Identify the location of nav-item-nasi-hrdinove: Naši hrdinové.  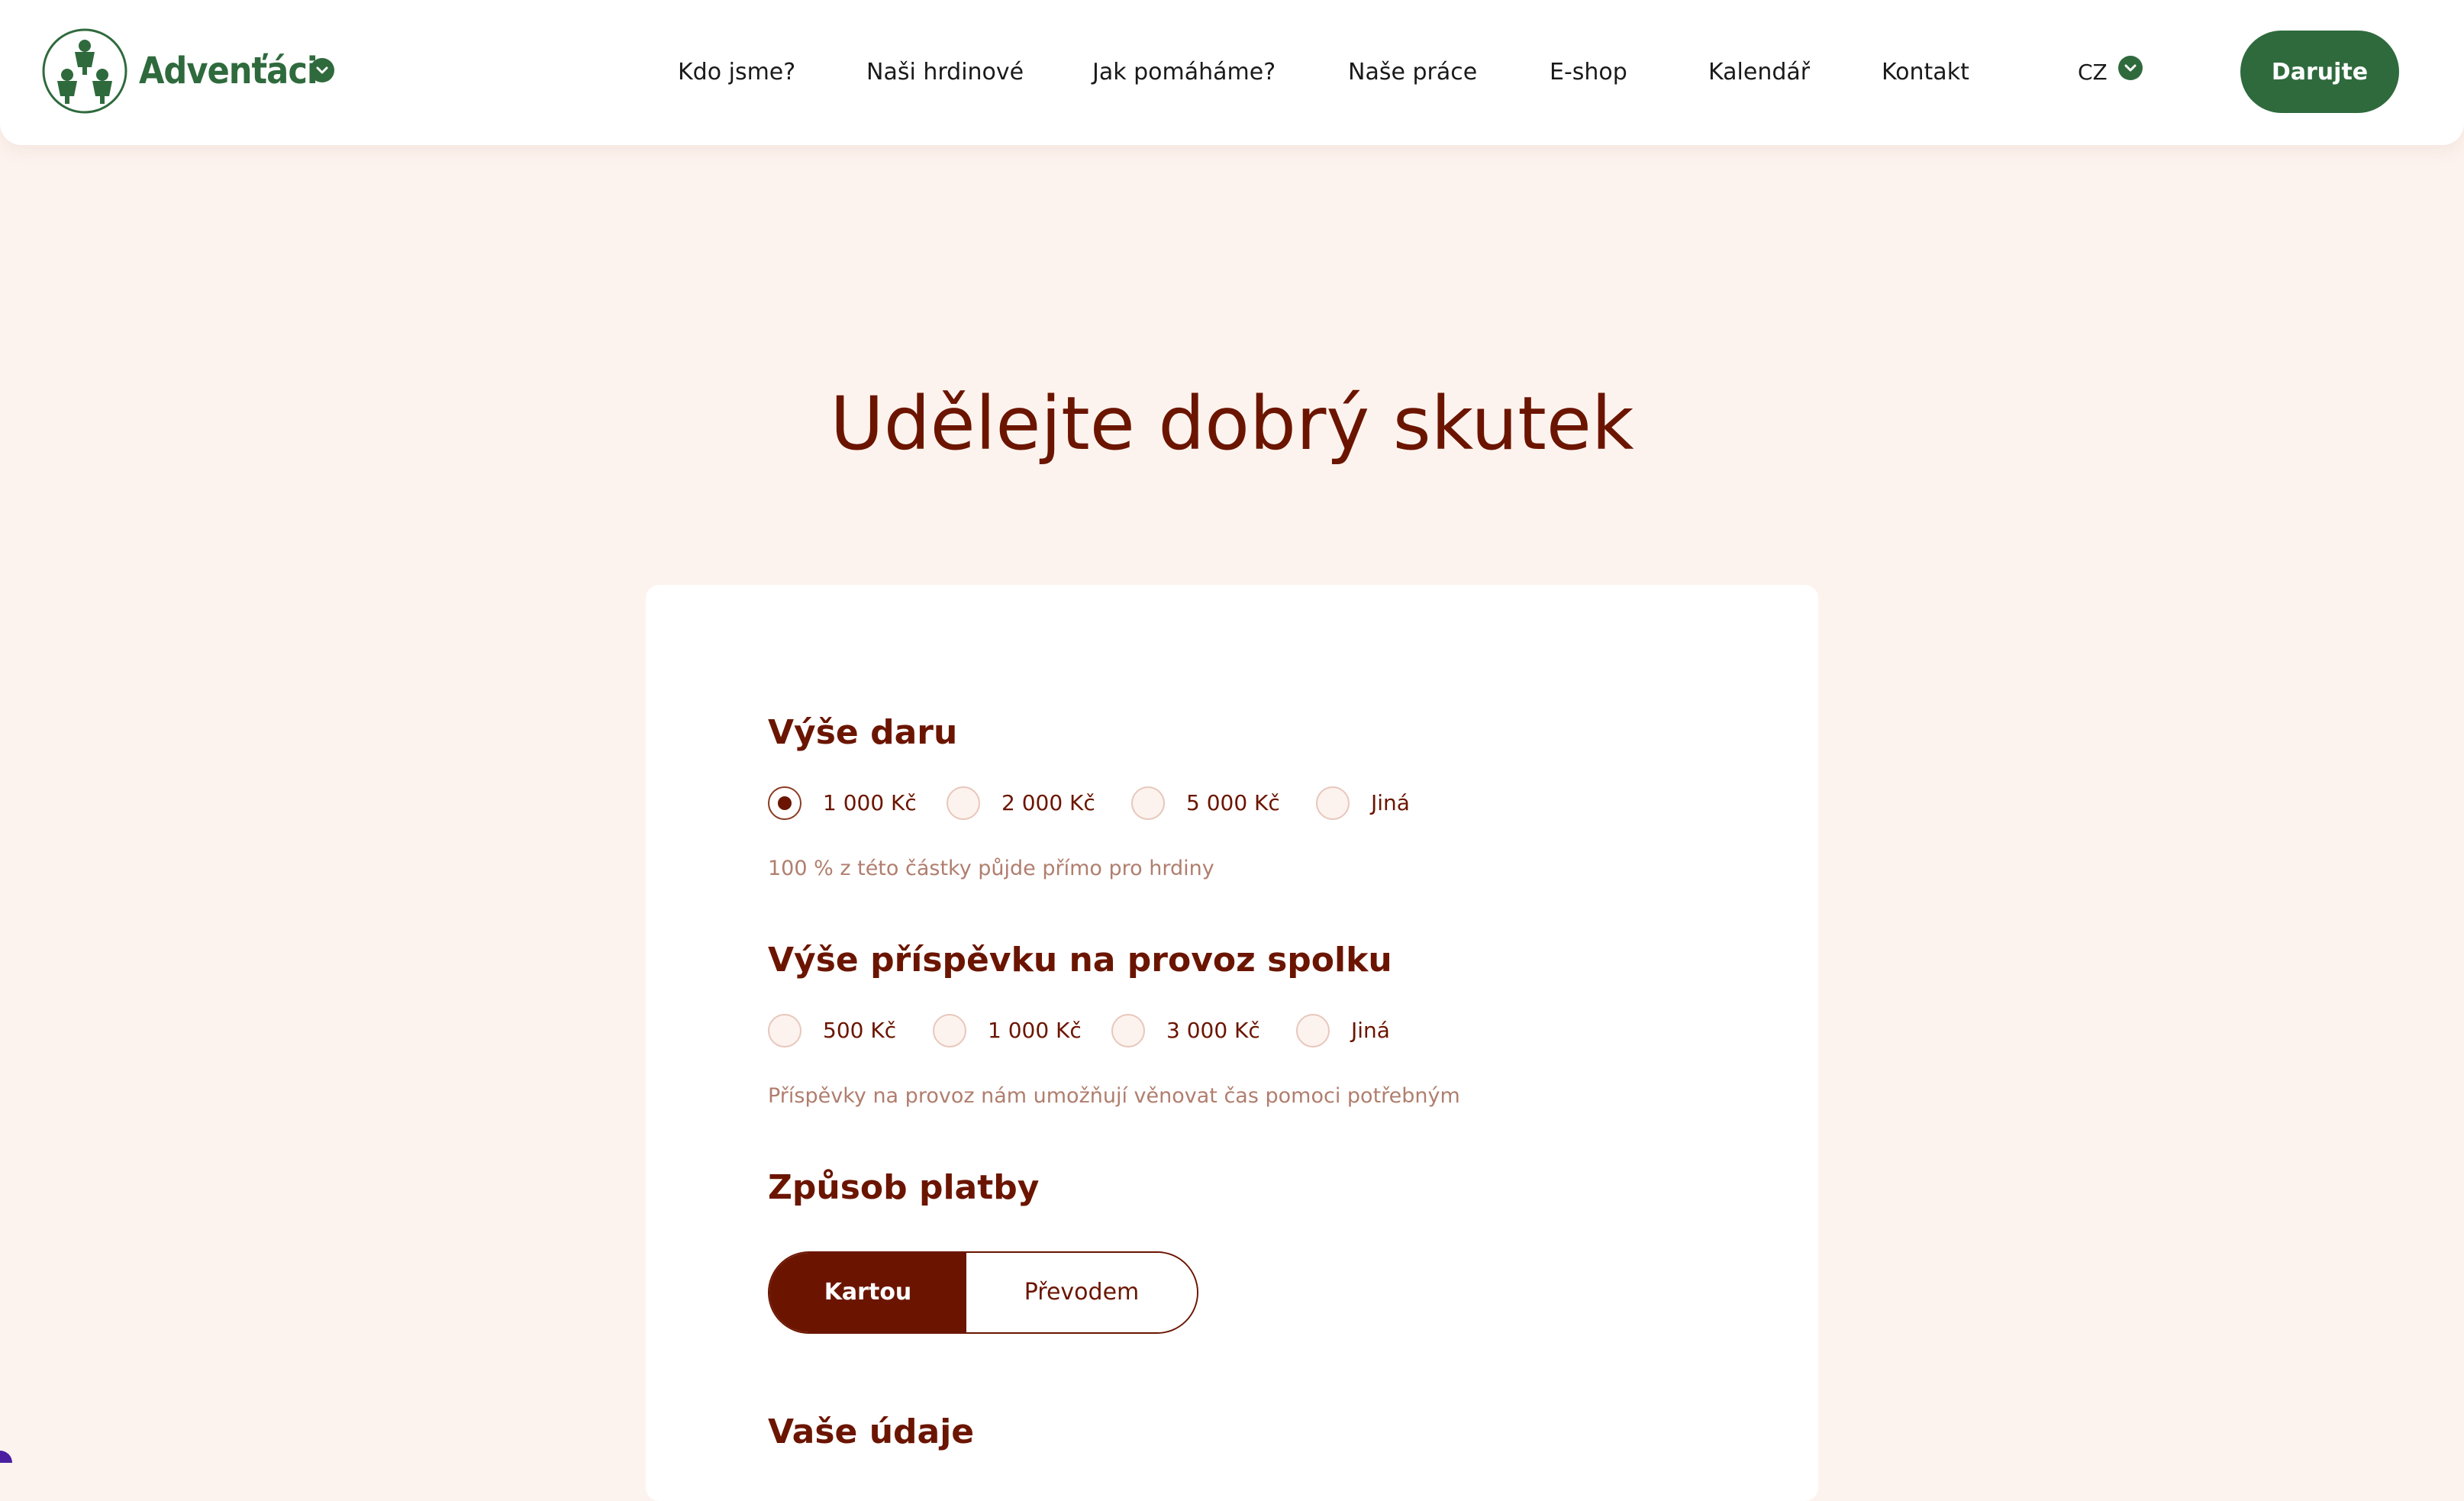
(945, 72).